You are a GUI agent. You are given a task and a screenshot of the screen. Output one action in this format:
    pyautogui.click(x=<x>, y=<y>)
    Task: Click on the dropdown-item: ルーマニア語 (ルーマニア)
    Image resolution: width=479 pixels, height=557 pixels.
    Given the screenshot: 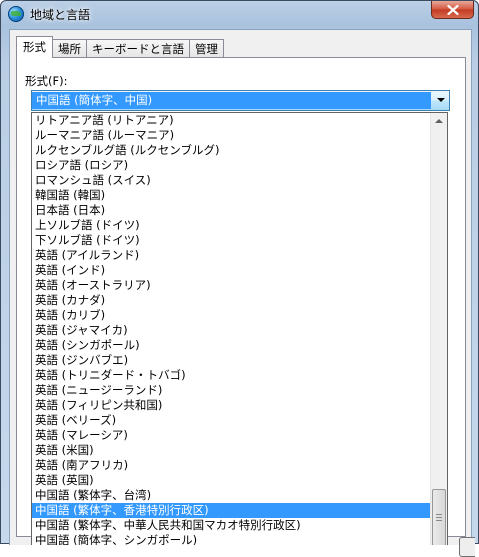 What is the action you would take?
    pyautogui.click(x=231, y=135)
    